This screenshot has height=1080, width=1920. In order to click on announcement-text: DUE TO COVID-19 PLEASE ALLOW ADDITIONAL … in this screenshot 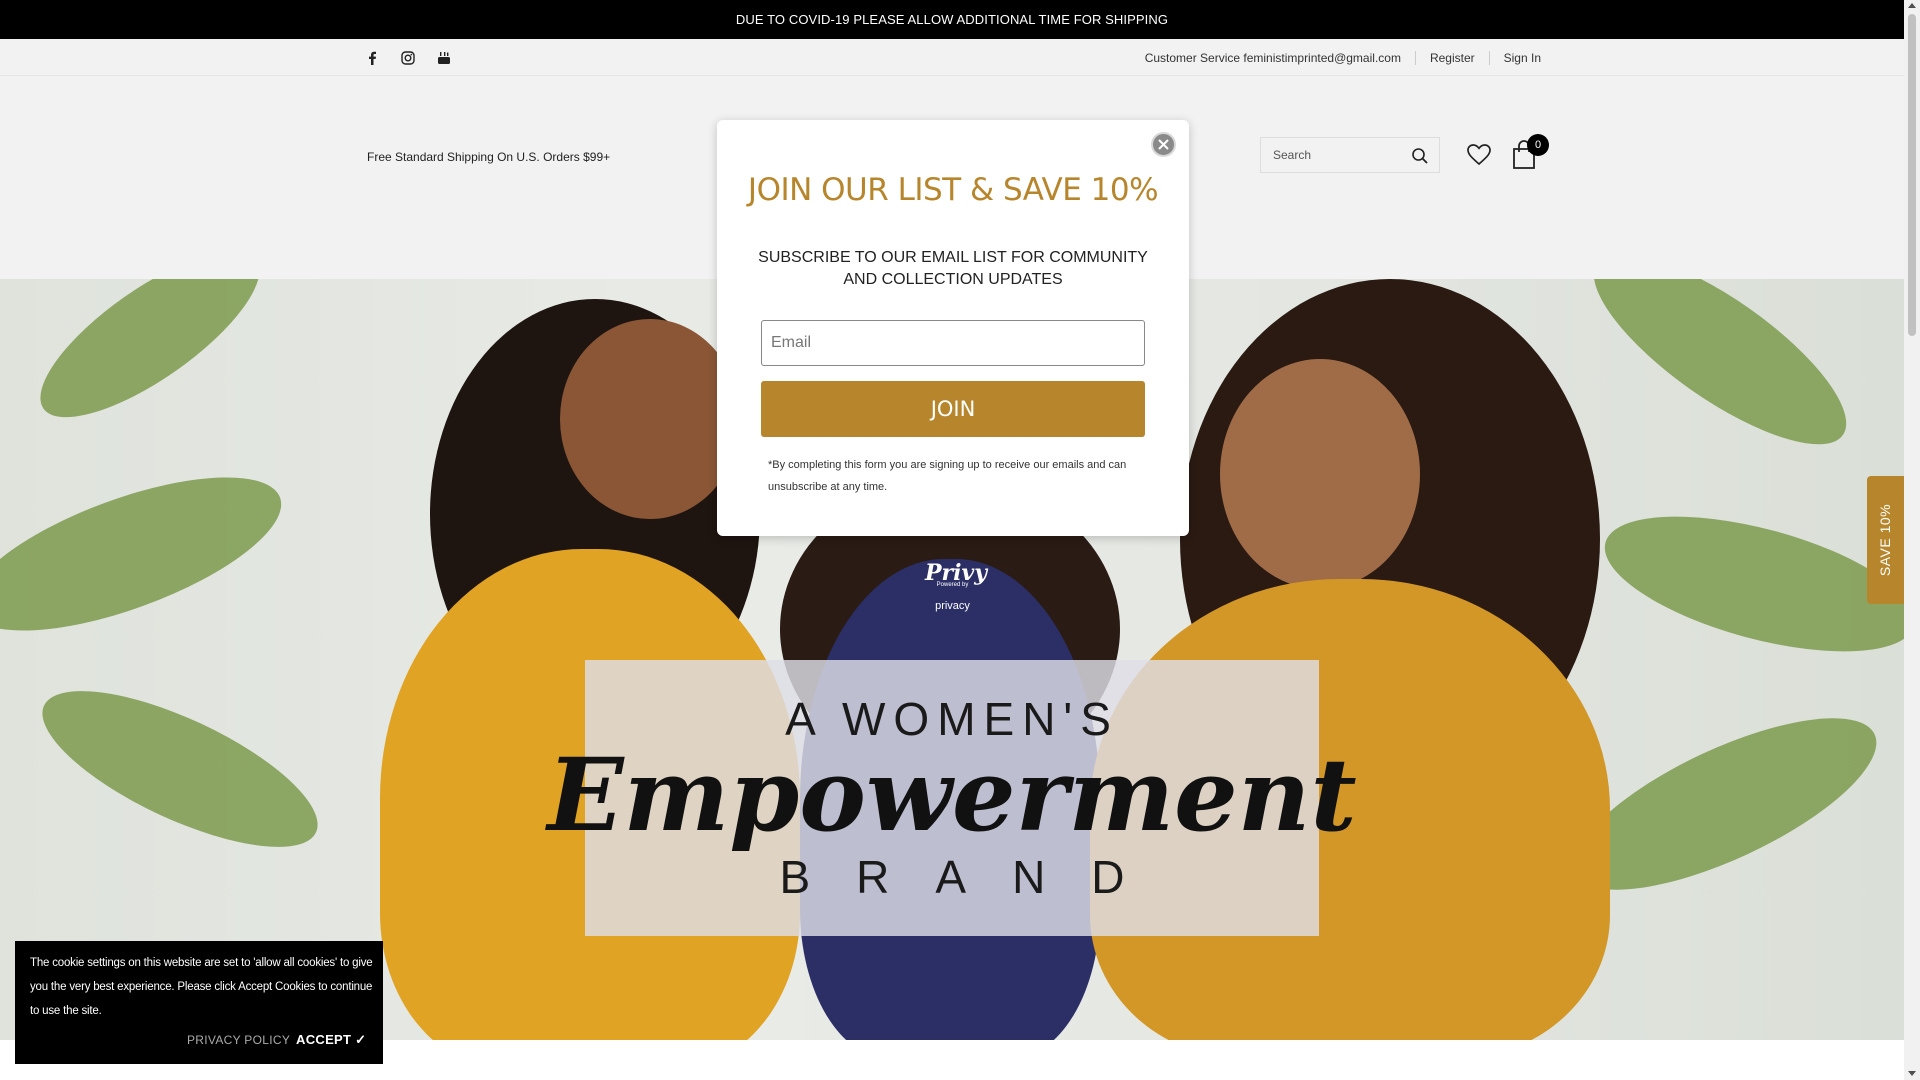, I will do `click(952, 19)`.